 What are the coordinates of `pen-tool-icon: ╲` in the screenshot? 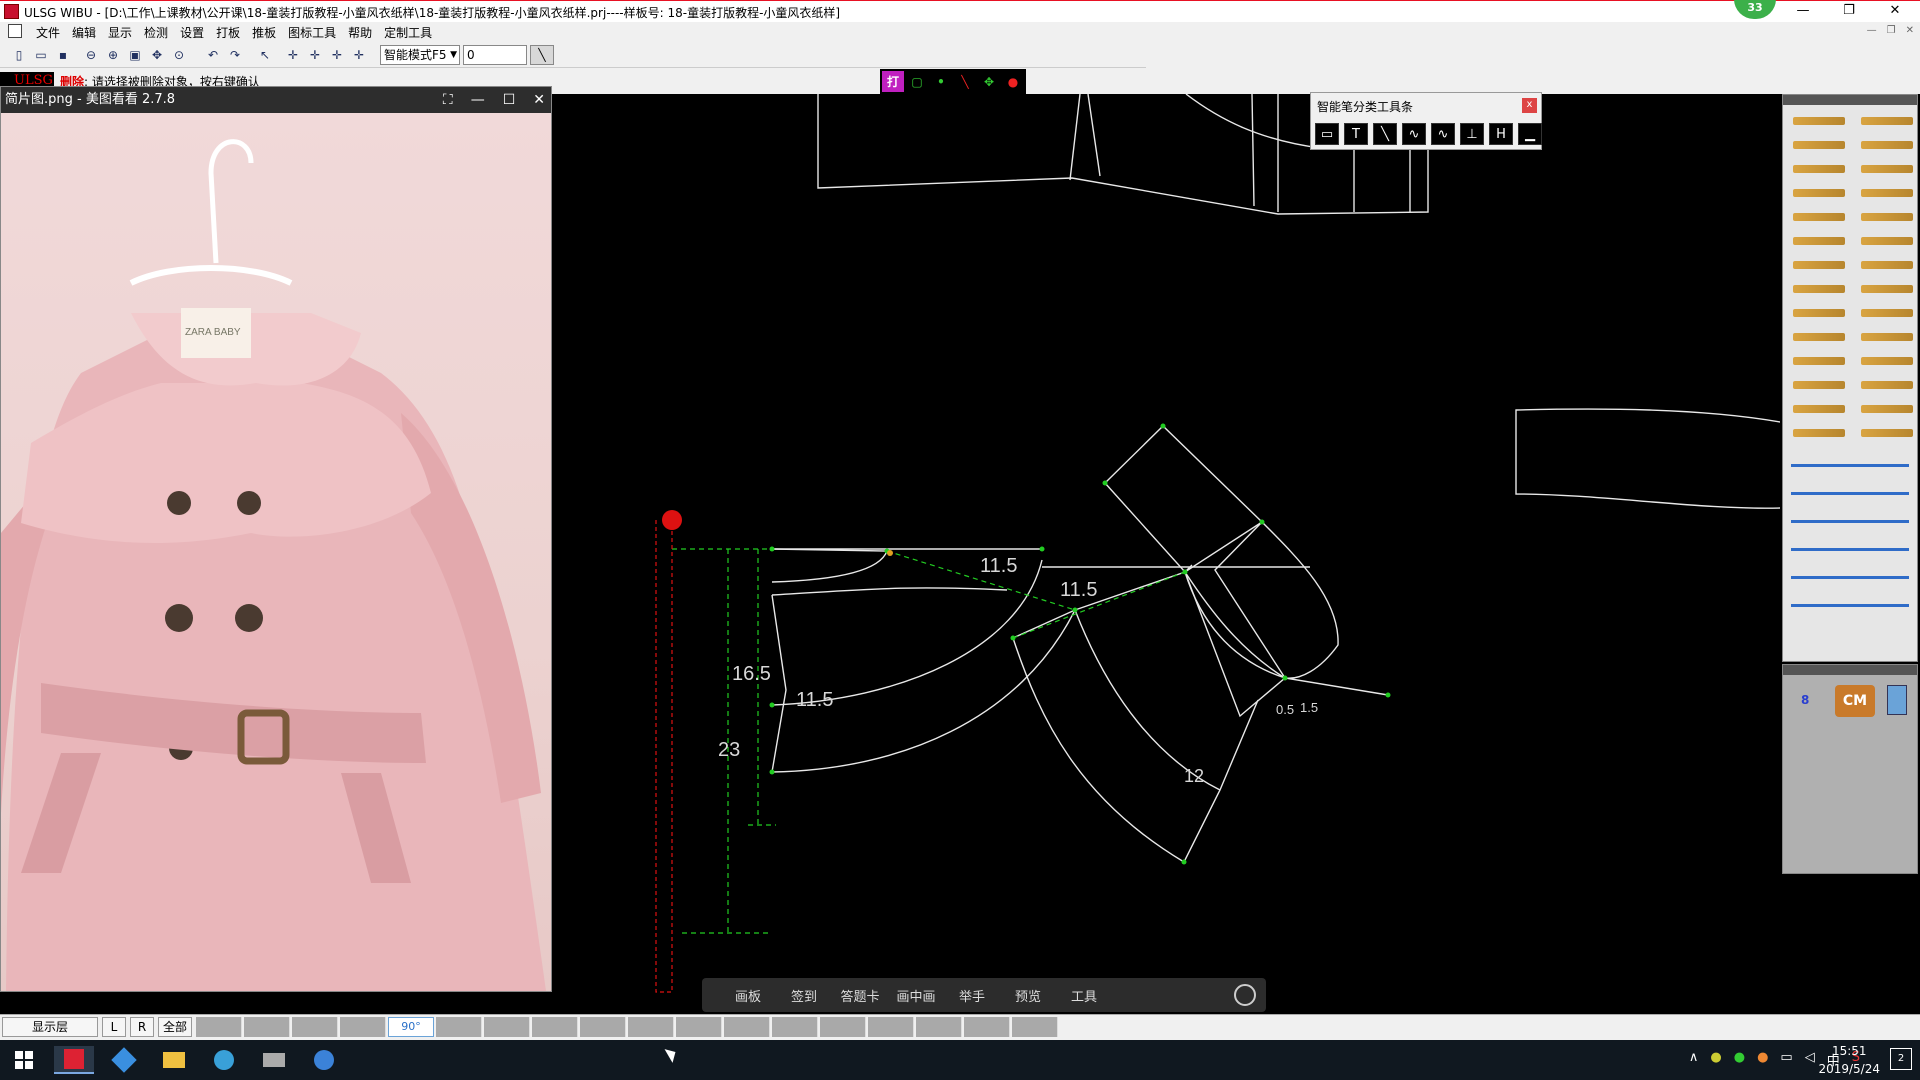 It's located at (542, 55).